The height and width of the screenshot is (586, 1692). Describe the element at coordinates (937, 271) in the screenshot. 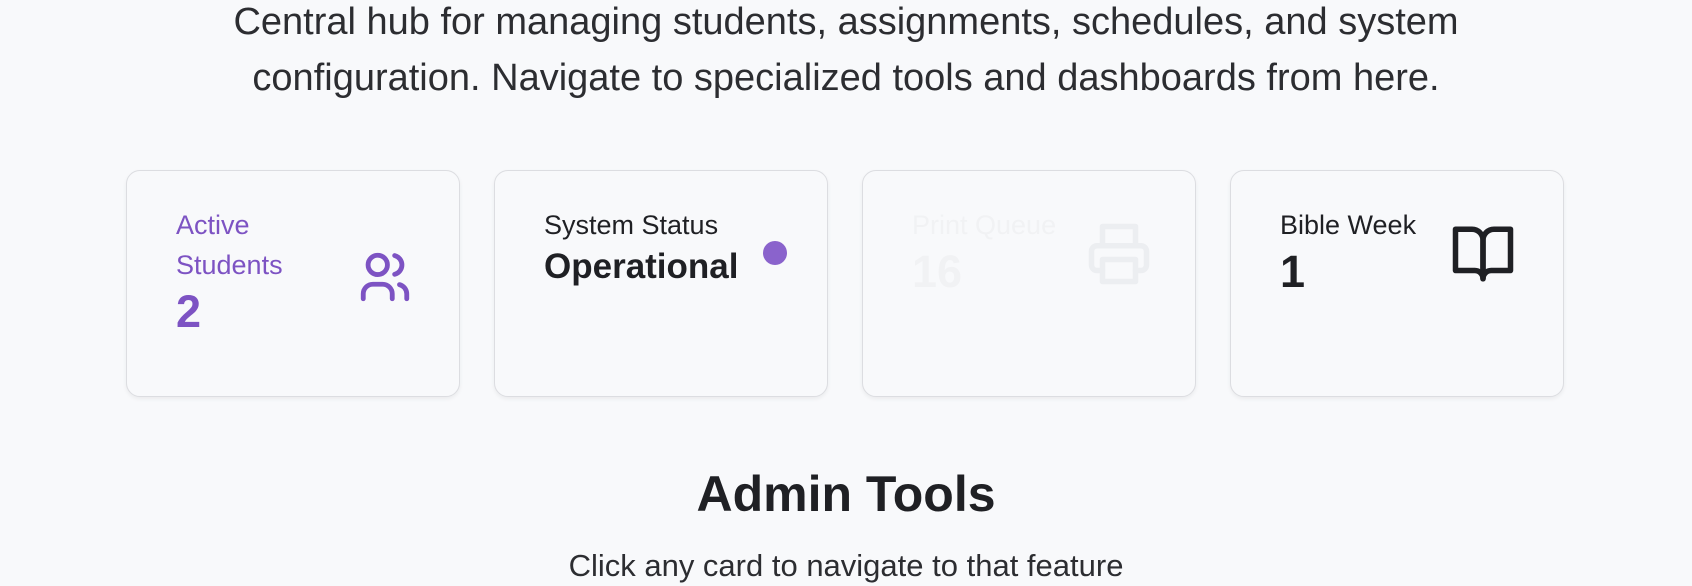

I see `print-queue-value: 16` at that location.